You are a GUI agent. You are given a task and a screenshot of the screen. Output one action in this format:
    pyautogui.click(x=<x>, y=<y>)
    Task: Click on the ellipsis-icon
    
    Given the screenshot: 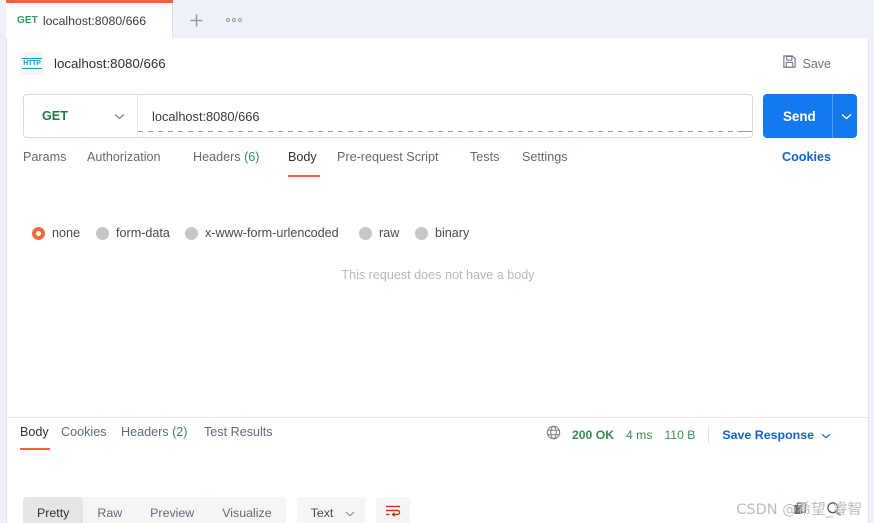 What is the action you would take?
    pyautogui.click(x=234, y=20)
    